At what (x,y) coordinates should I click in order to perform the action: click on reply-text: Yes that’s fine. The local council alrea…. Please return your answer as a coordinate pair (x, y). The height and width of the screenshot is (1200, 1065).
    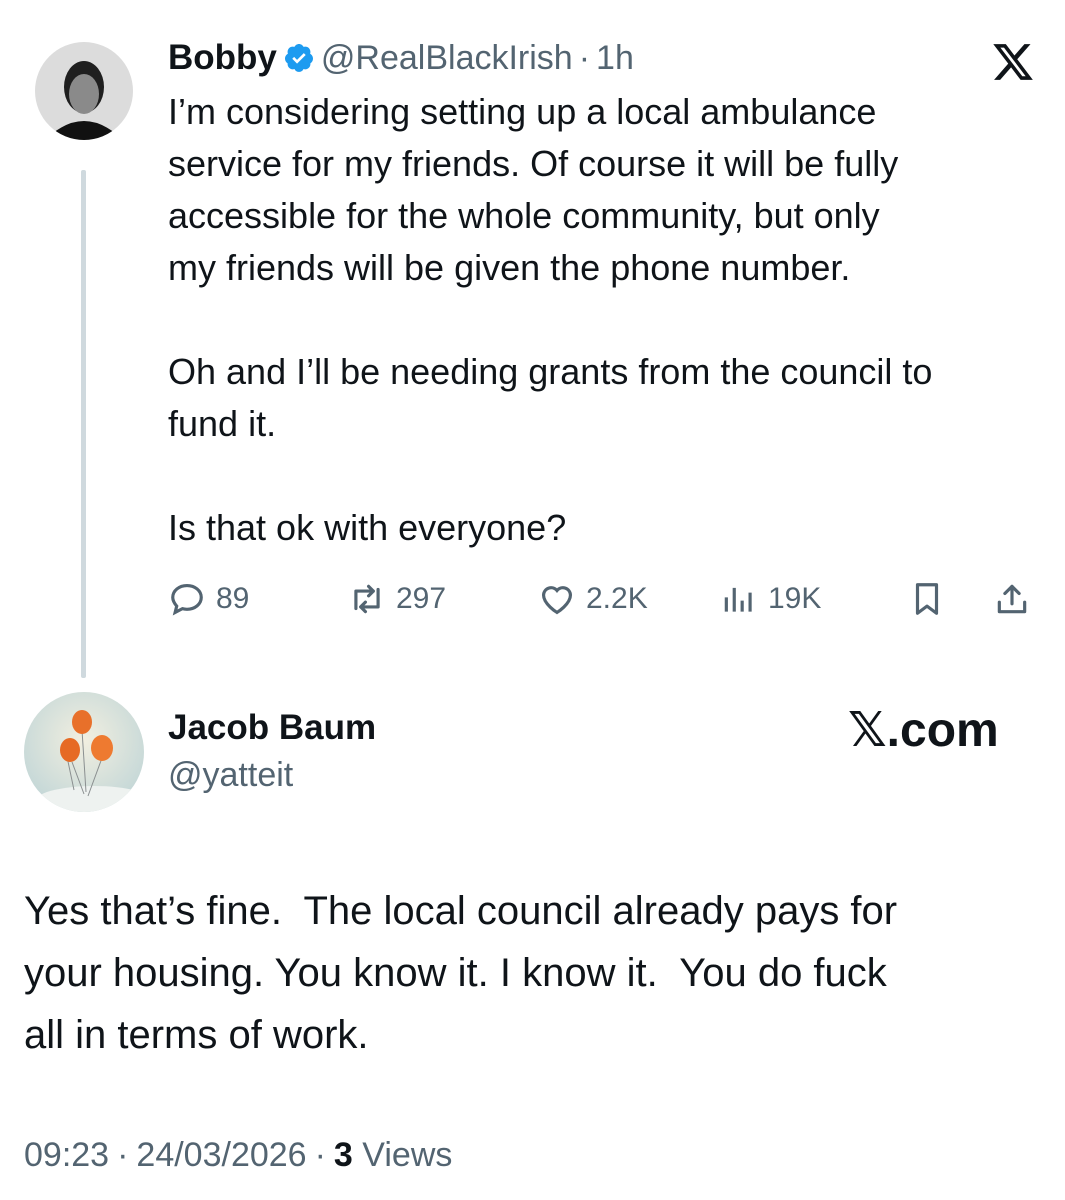
    Looking at the image, I should click on (461, 973).